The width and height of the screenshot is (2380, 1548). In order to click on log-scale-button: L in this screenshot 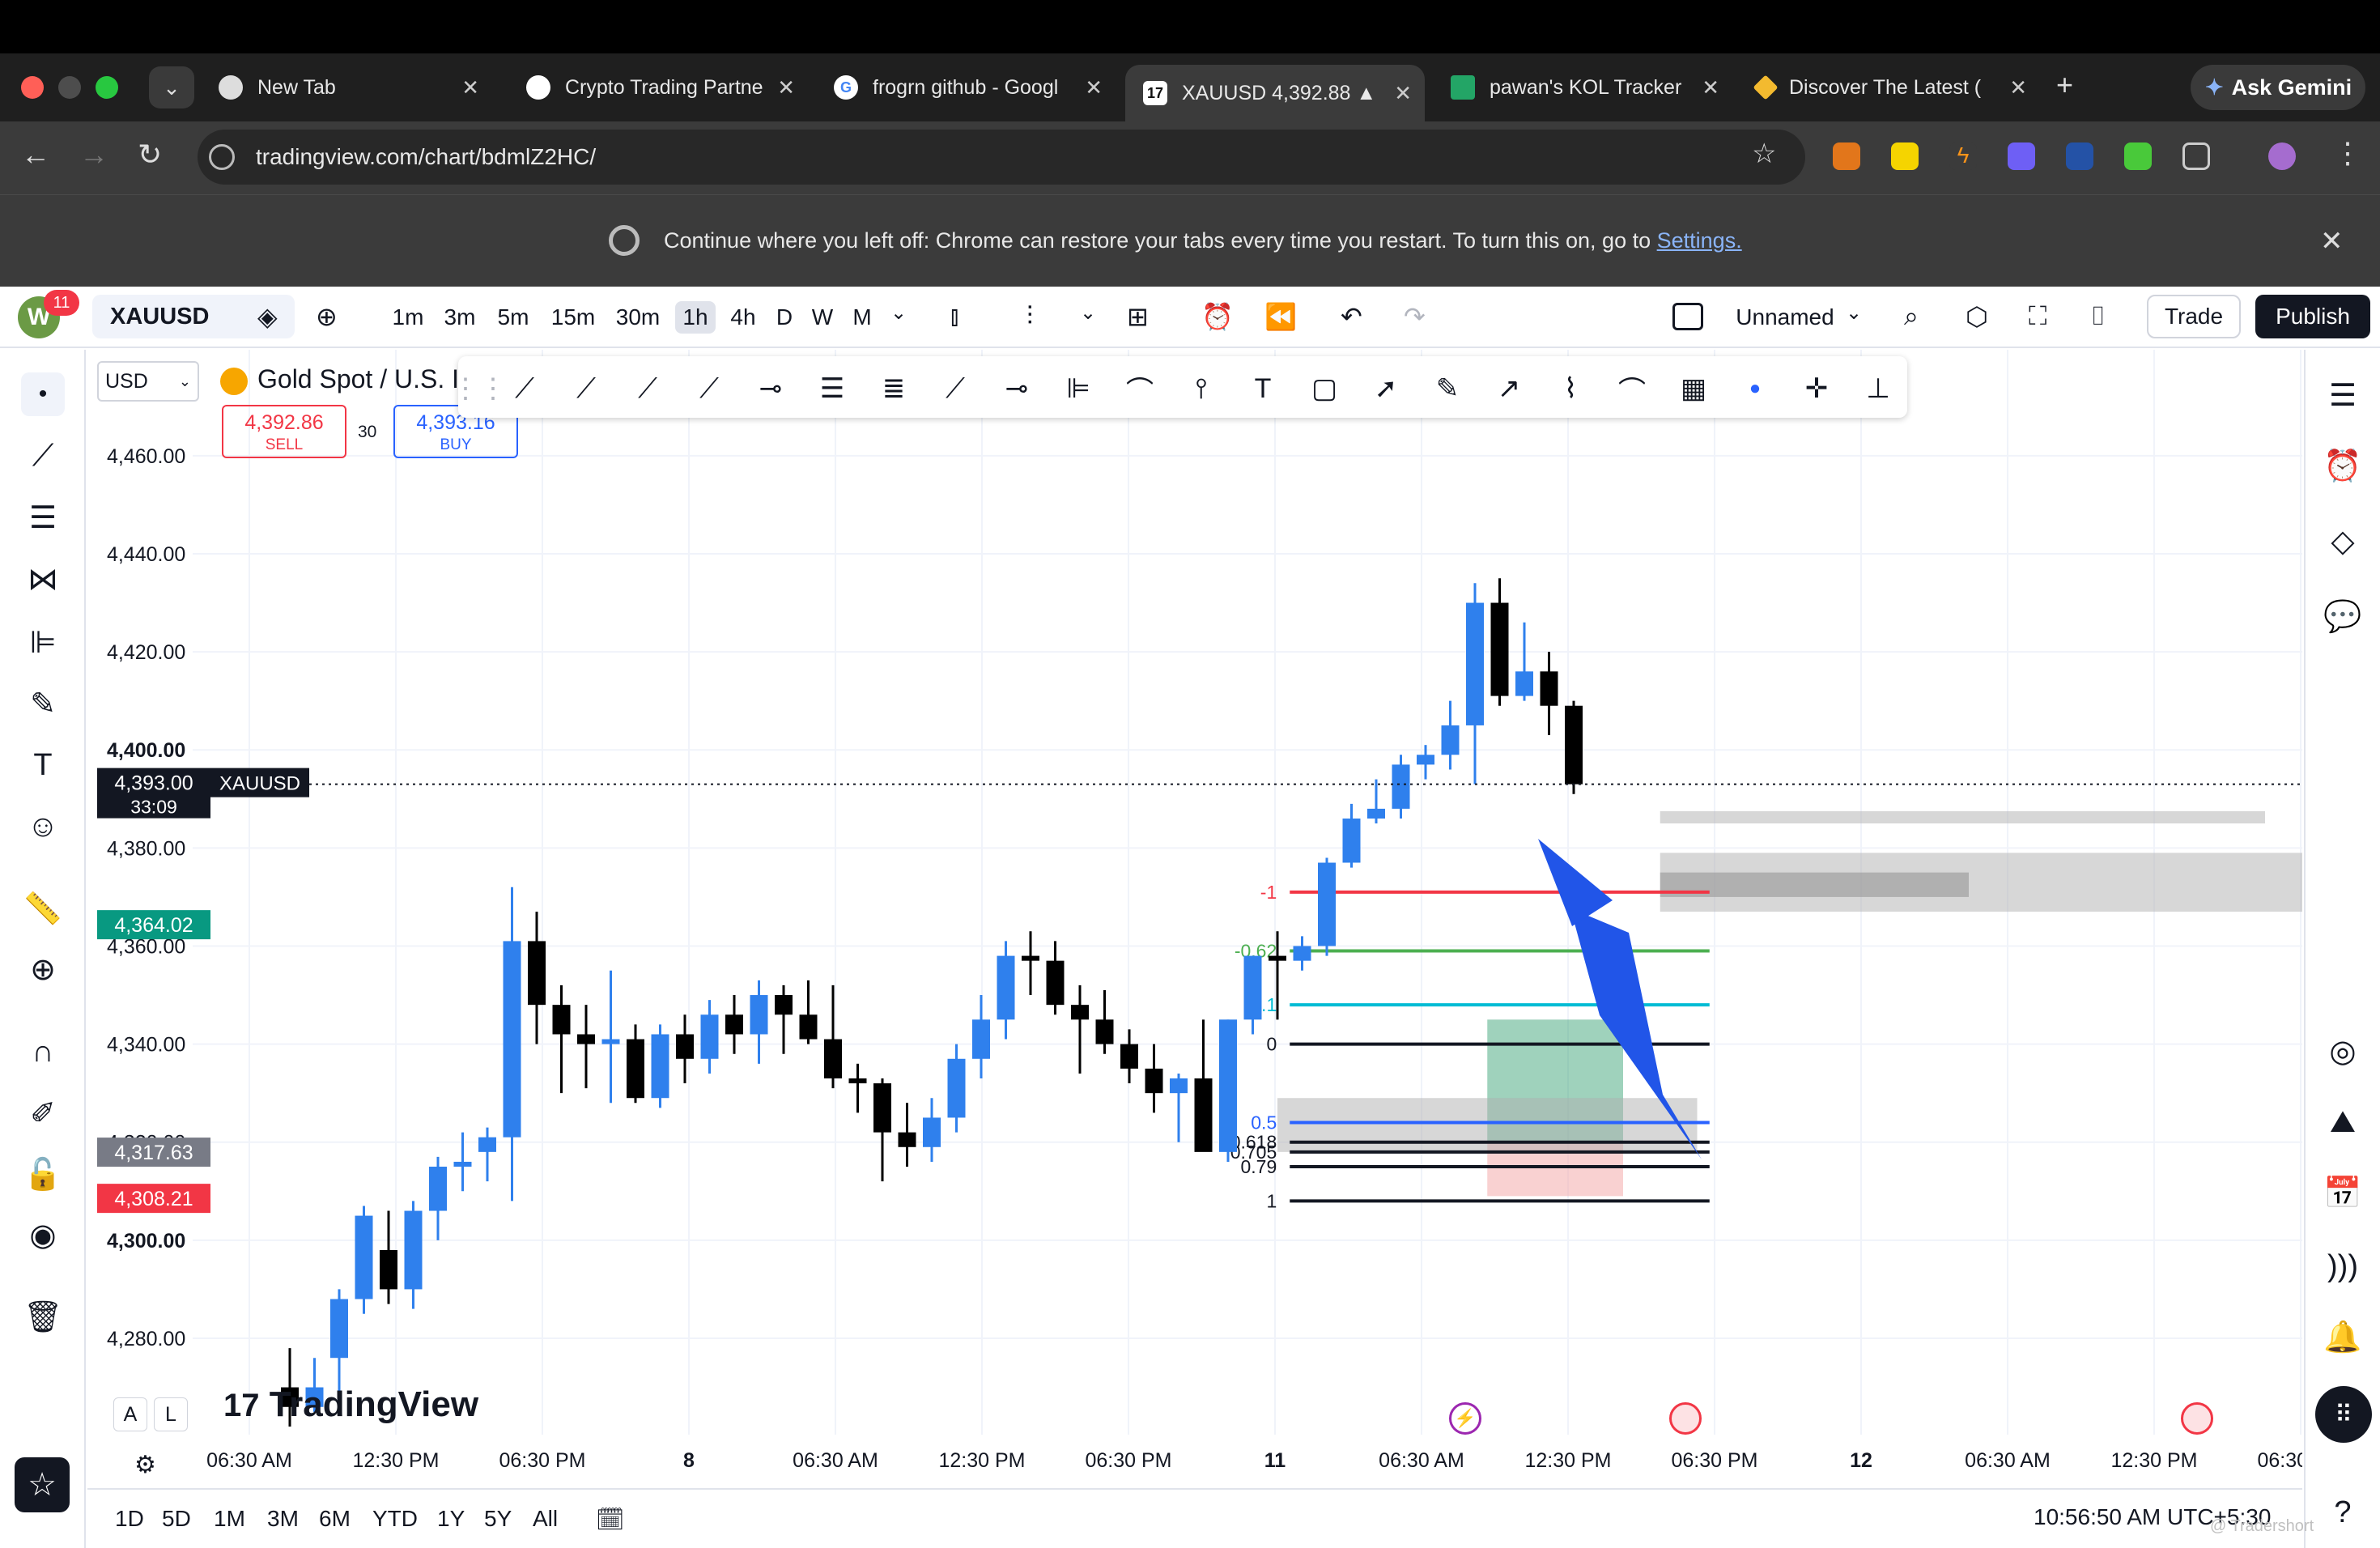, I will do `click(171, 1414)`.